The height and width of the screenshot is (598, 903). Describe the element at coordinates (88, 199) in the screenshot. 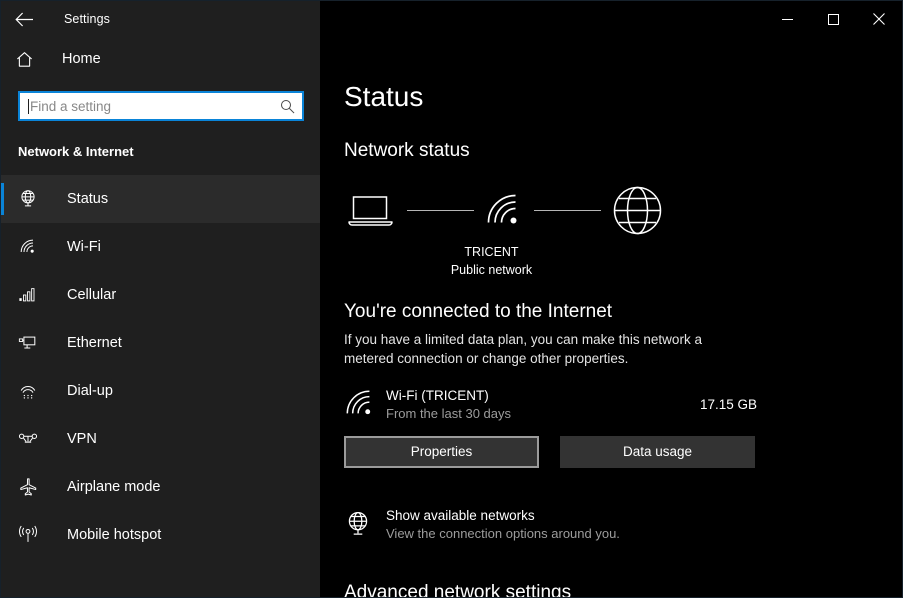

I see `sidebar-item-label: Status` at that location.